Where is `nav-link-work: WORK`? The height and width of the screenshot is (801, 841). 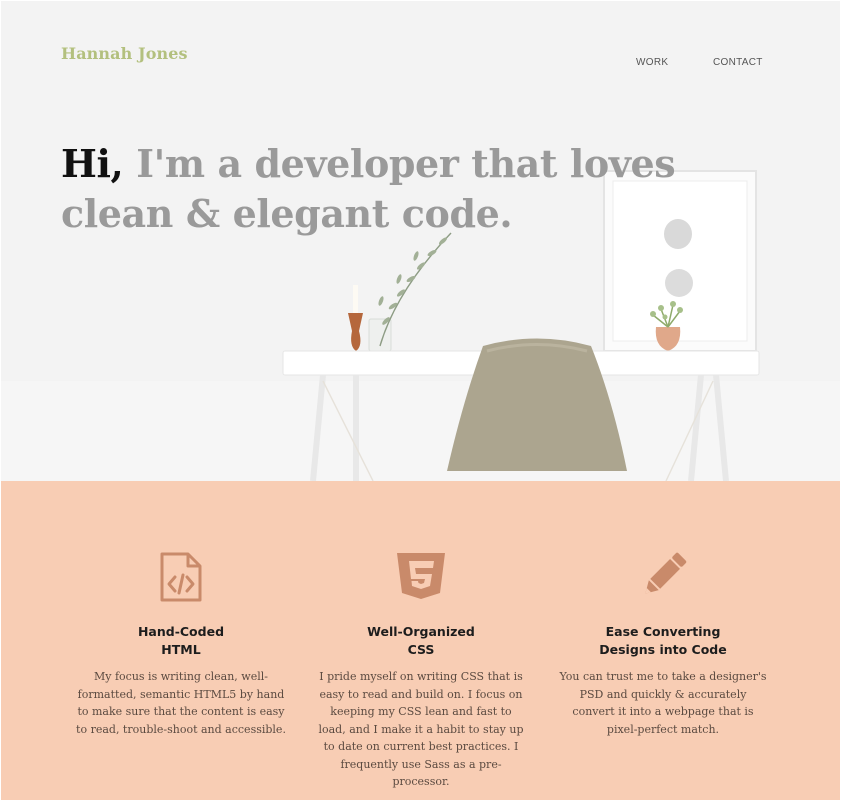 nav-link-work: WORK is located at coordinates (652, 62).